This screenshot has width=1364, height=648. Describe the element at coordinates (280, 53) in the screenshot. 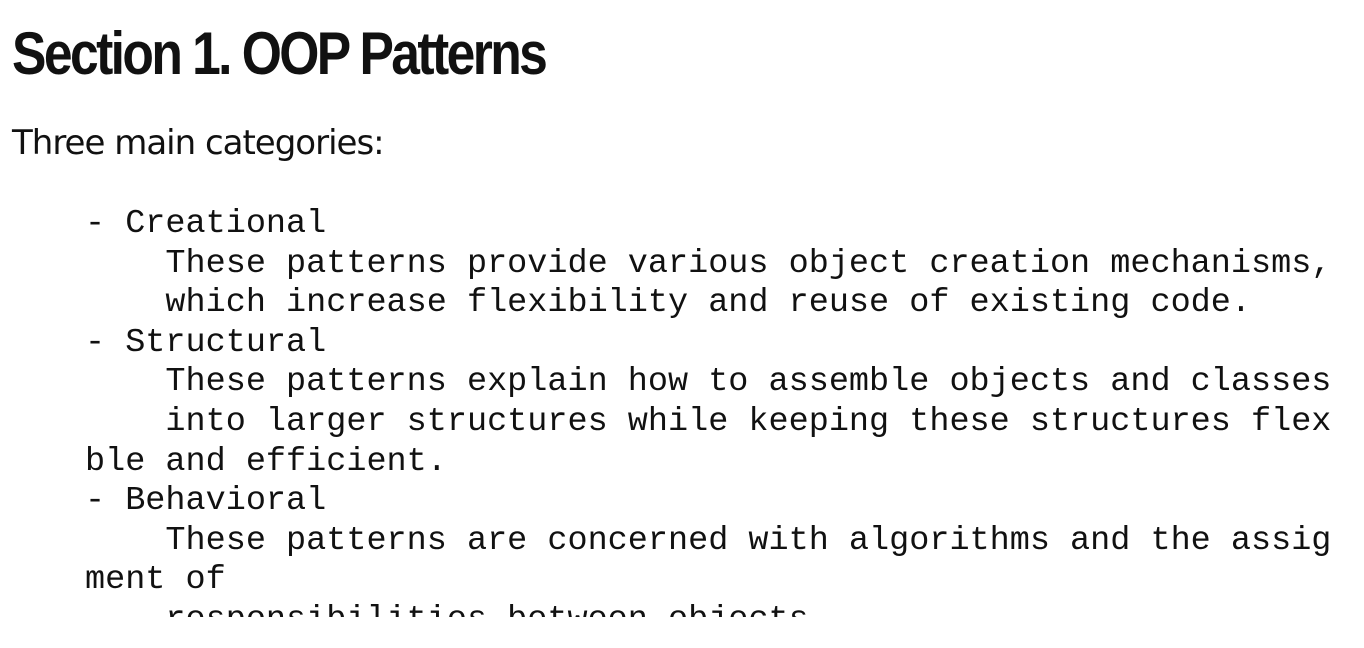

I see `slide-title: Section 1. OOP Patterns` at that location.